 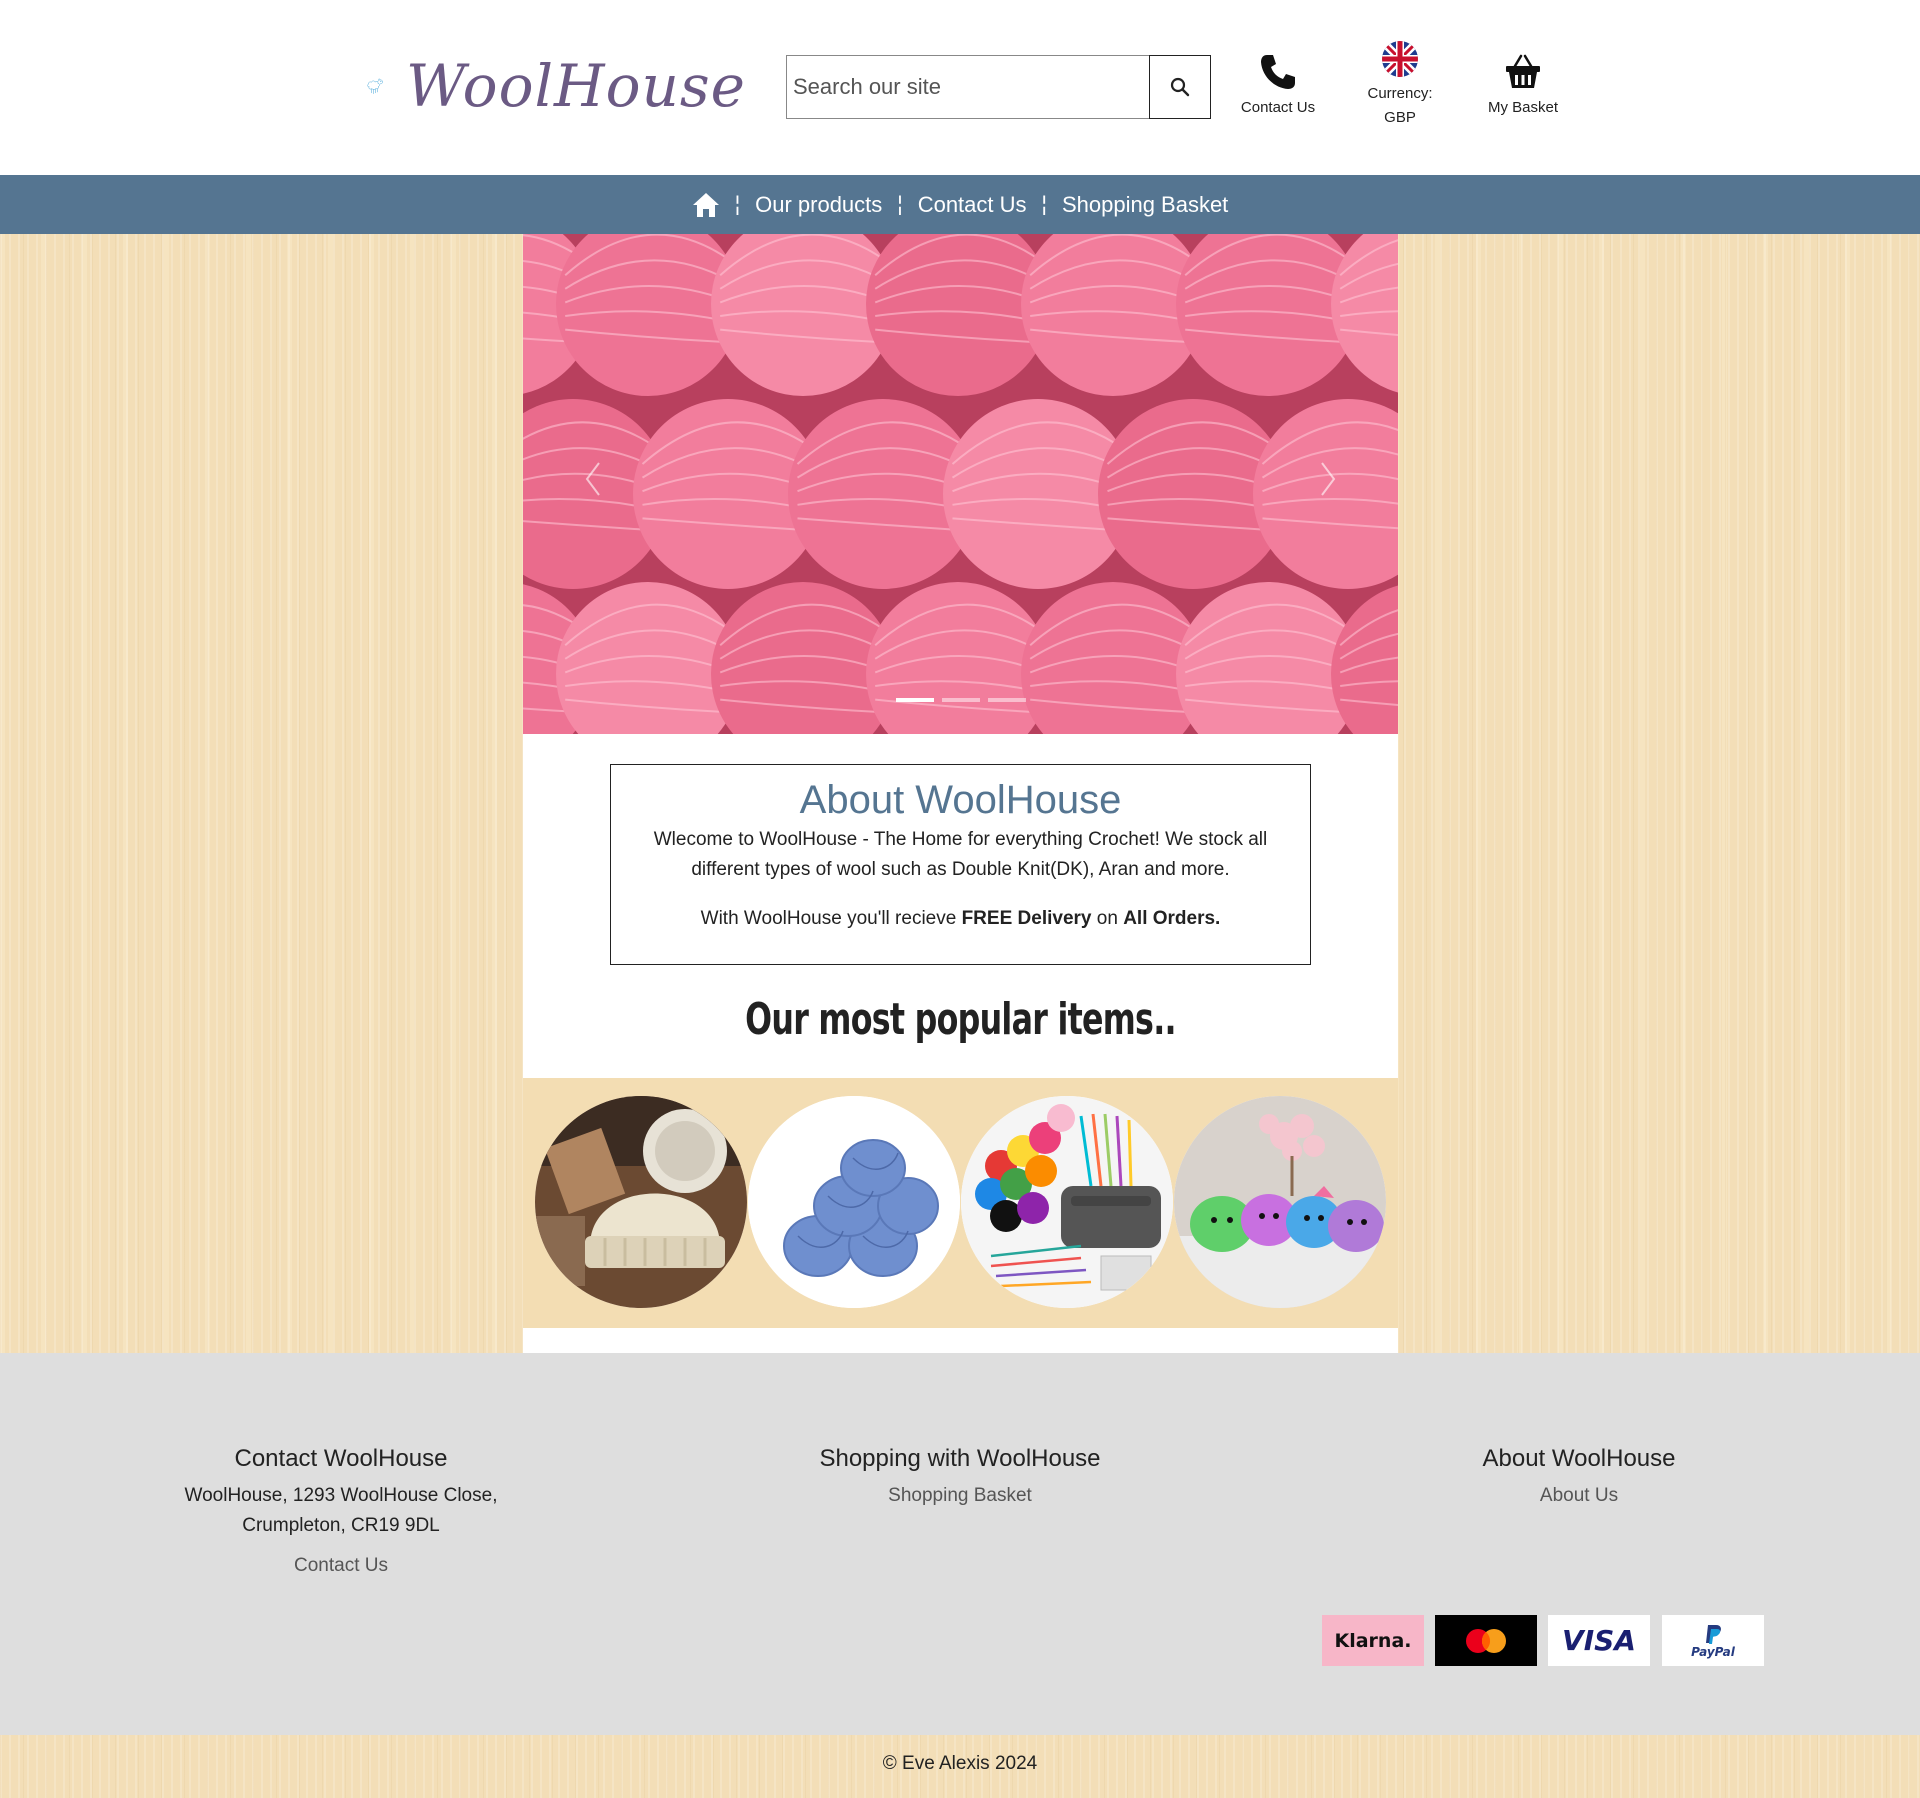 I want to click on carousel-prev-button, so click(x=593, y=479).